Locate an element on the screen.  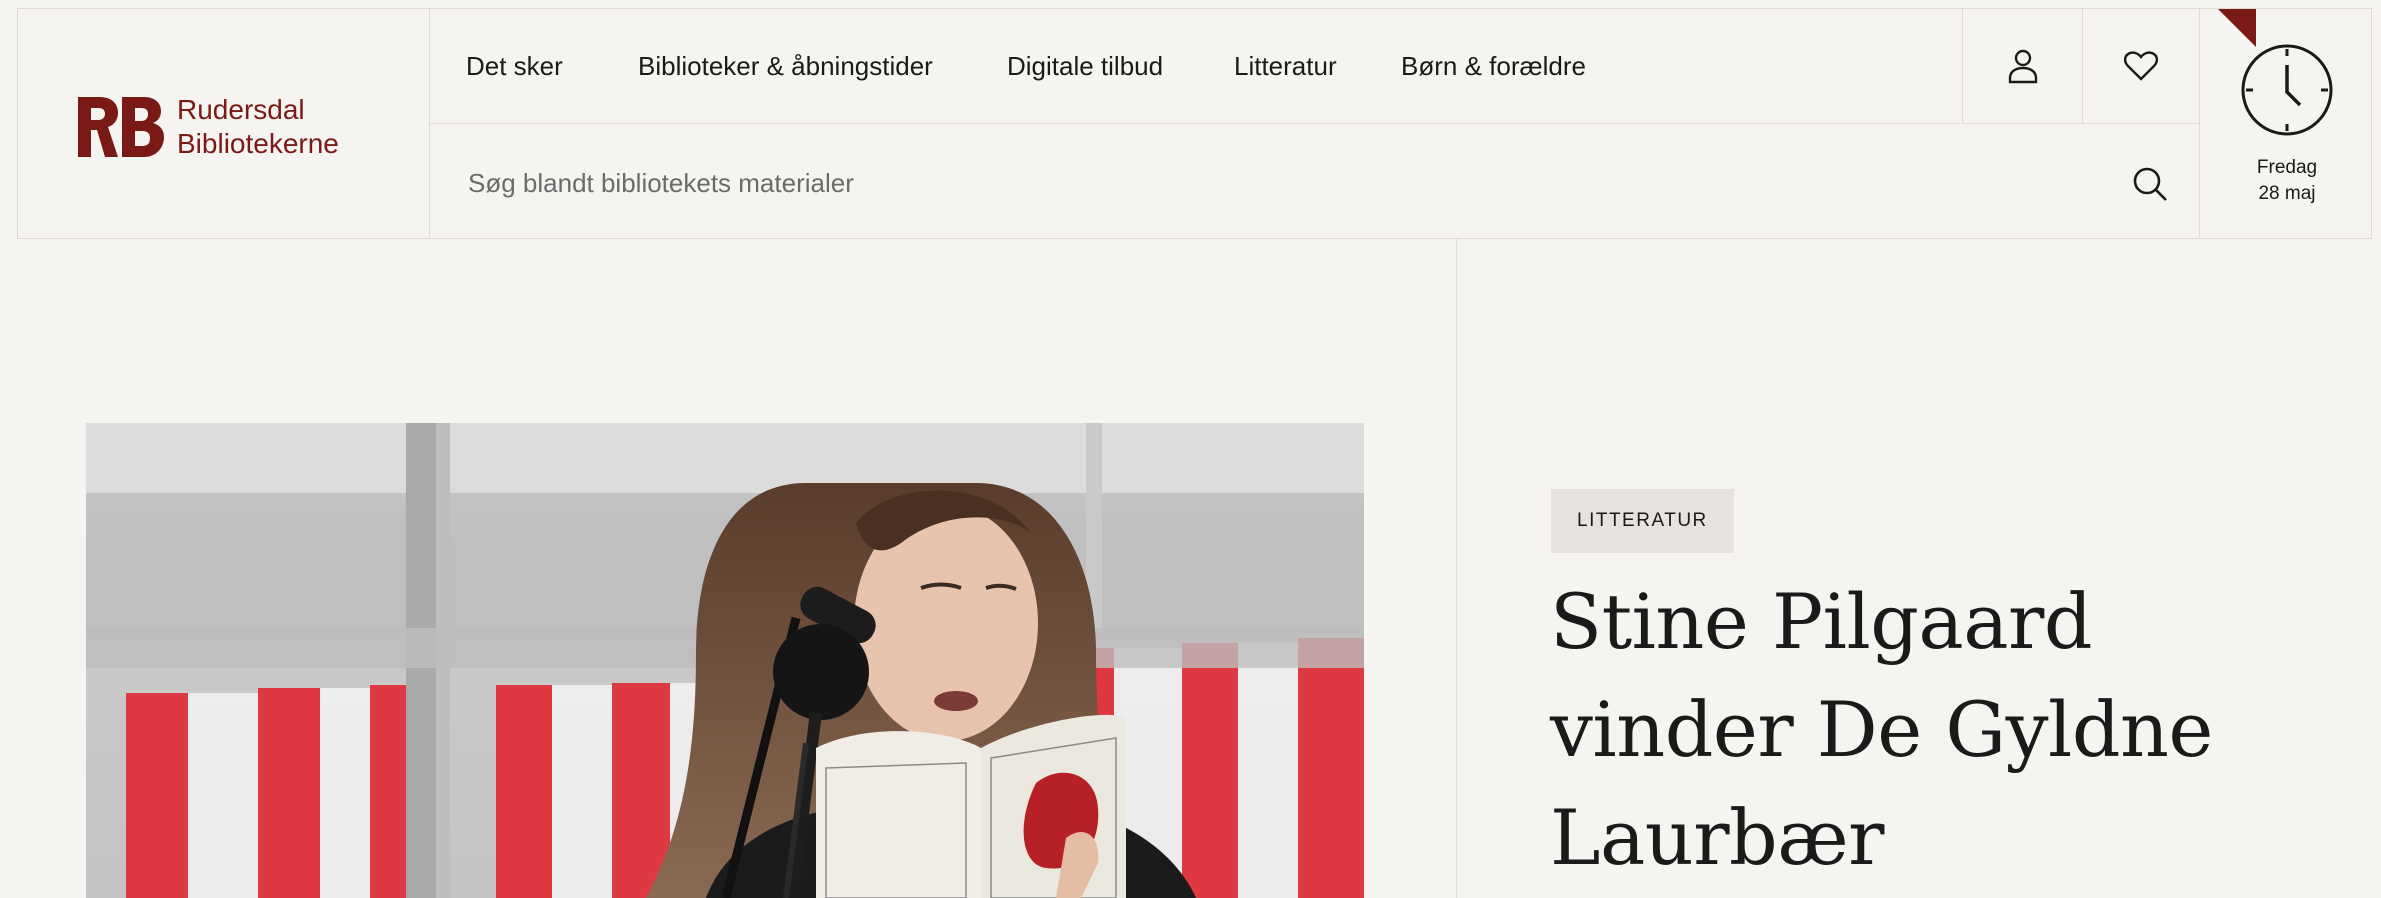
opening-hours-widget: Fredag 28 maj is located at coordinates (2286, 124).